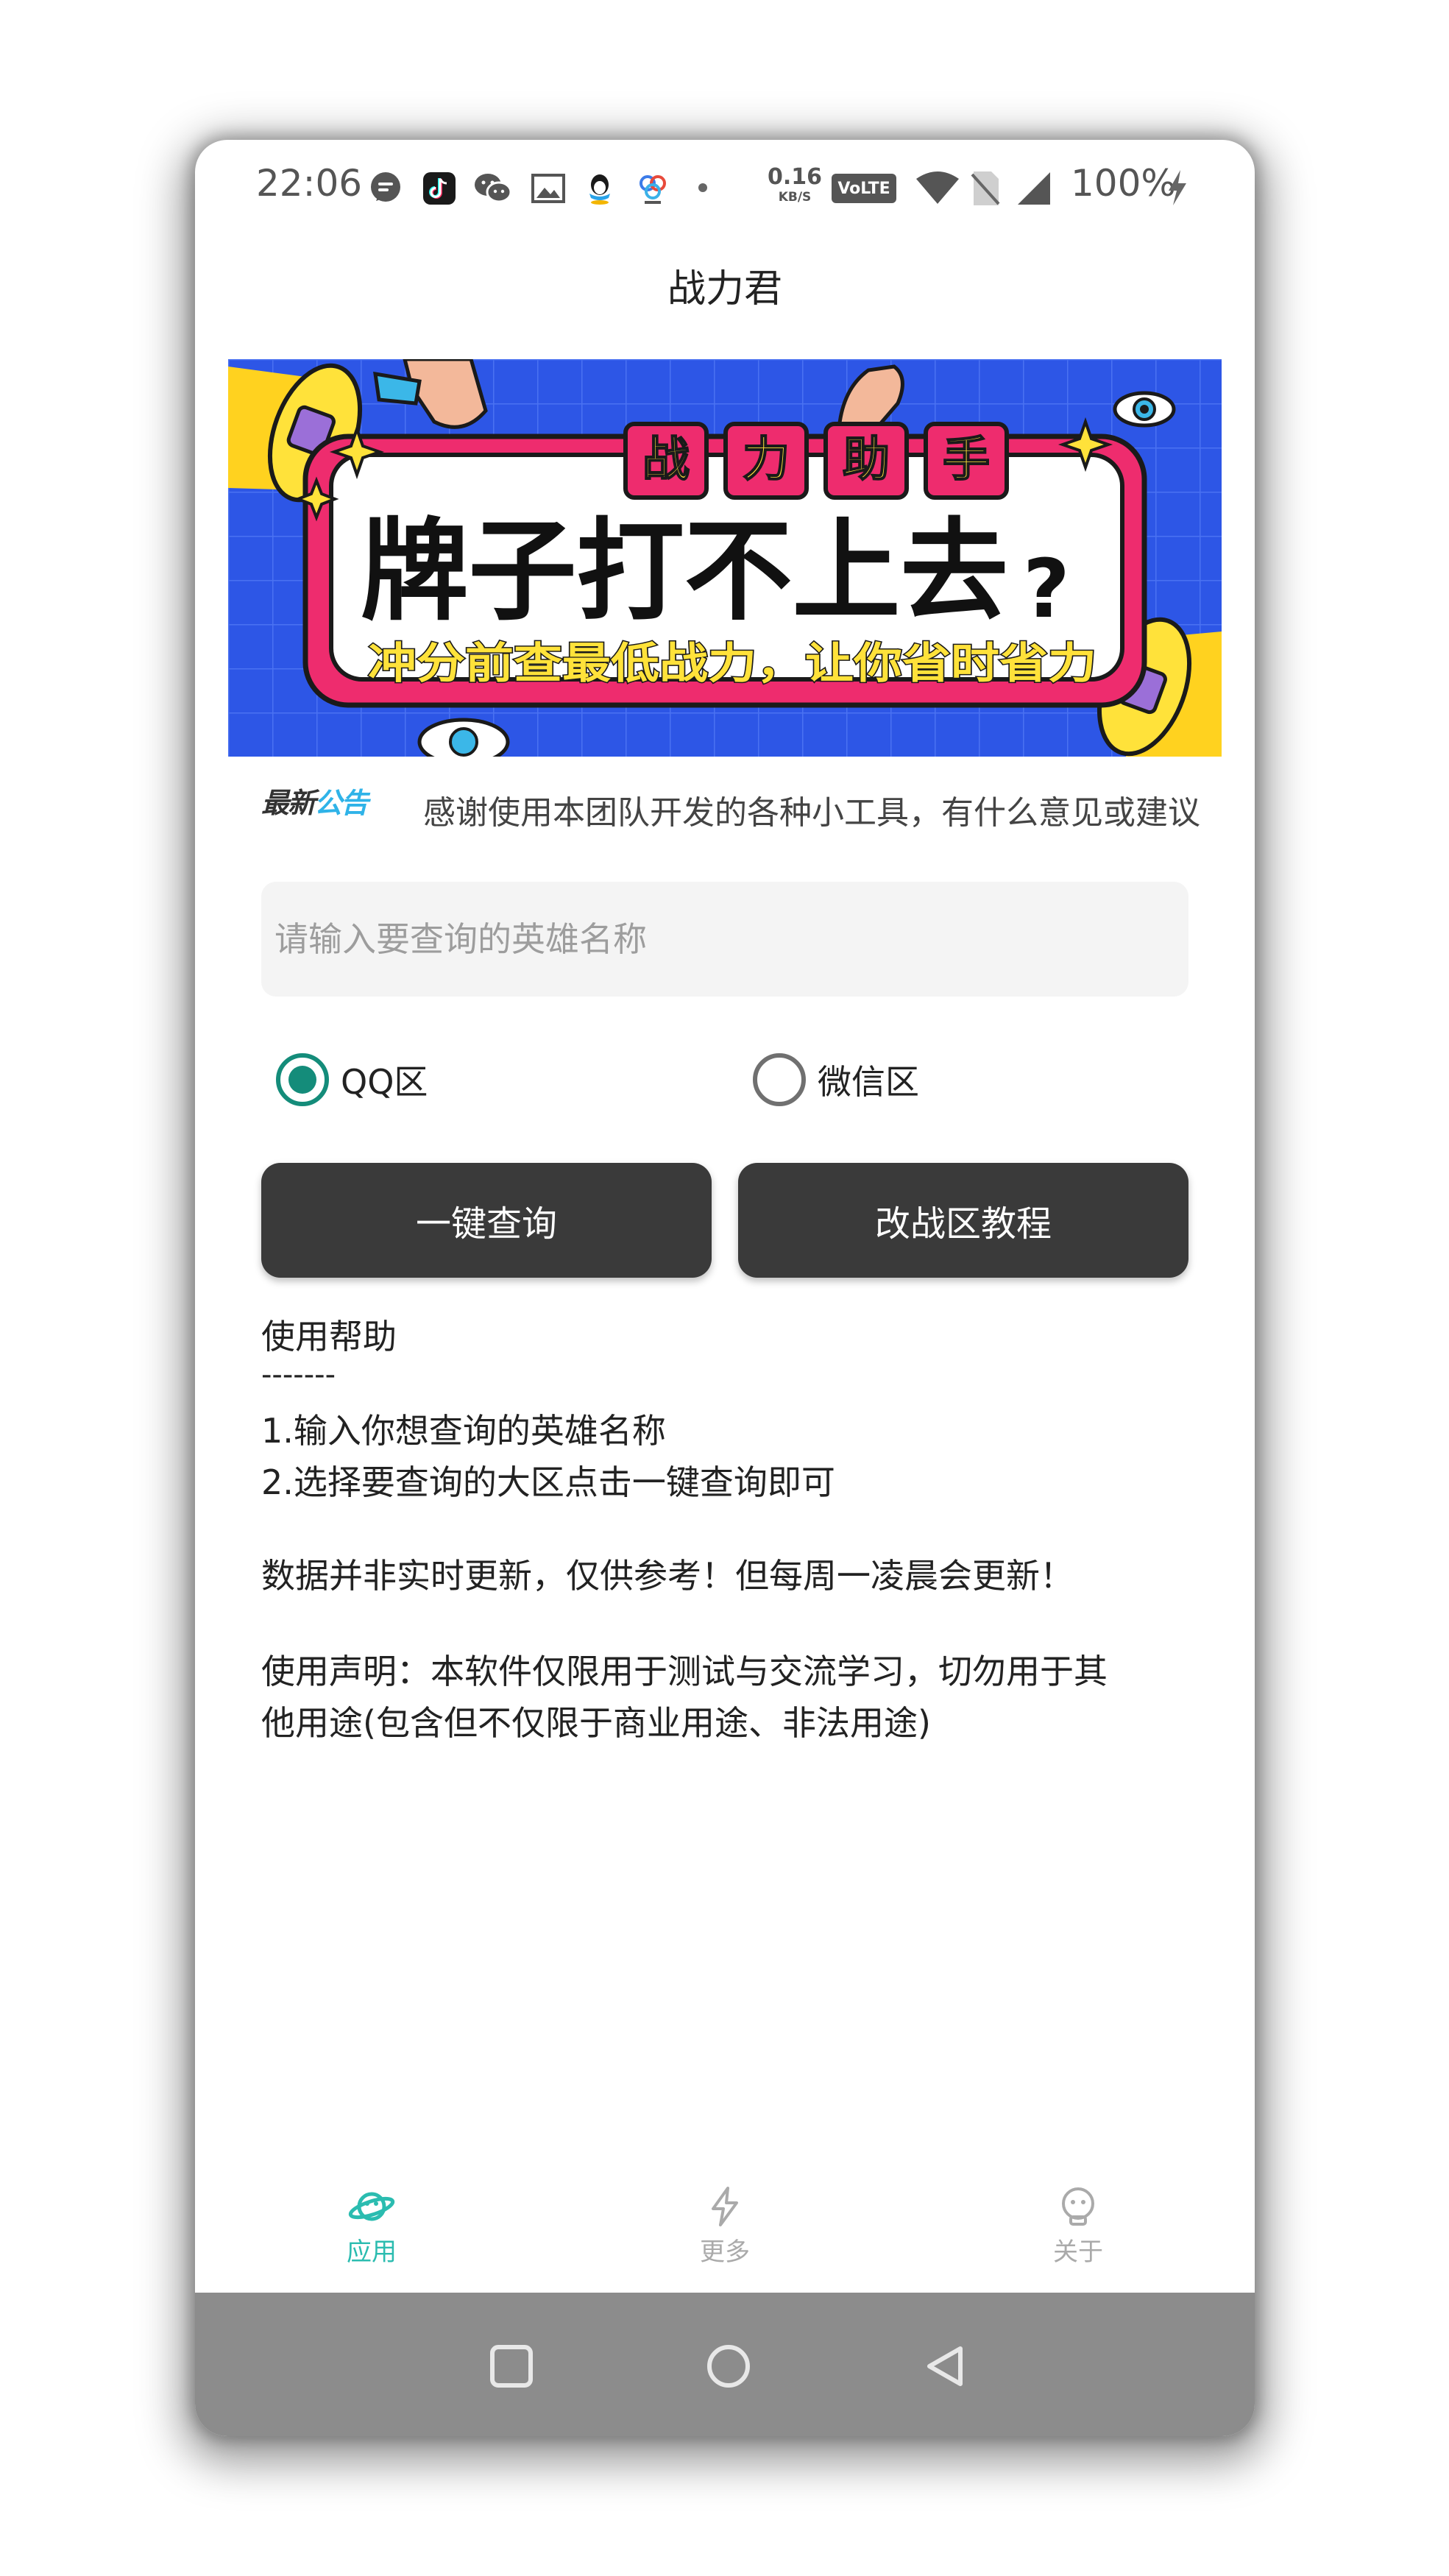 Image resolution: width=1449 pixels, height=2576 pixels. Describe the element at coordinates (866, 460) in the screenshot. I see `banner-tag-char: 助` at that location.